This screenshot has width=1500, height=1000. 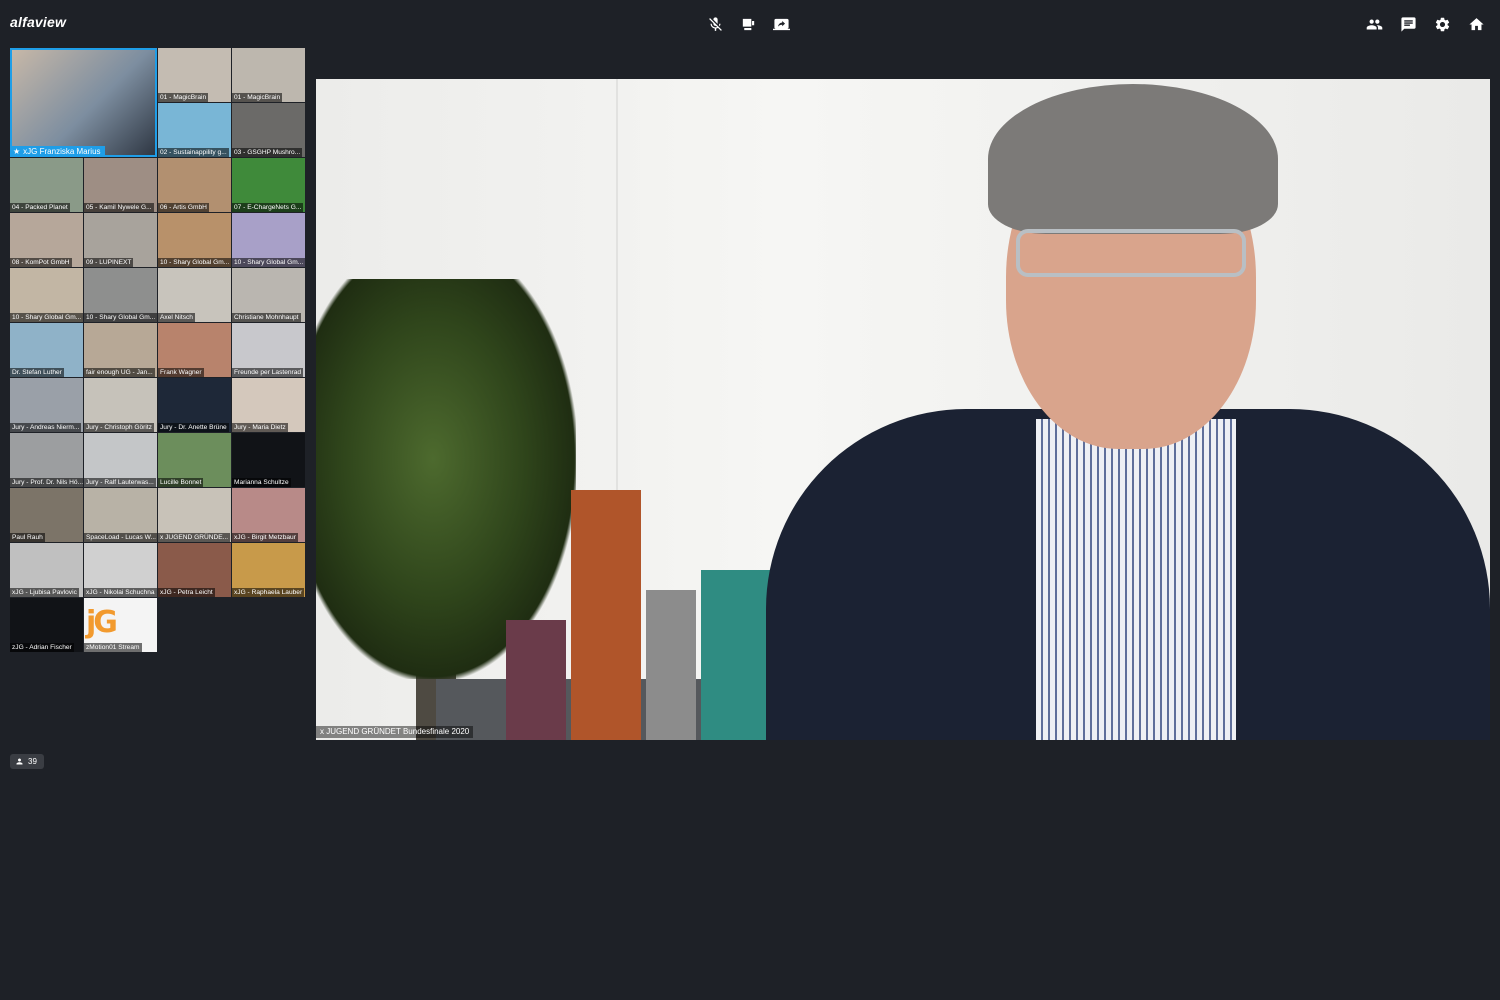 What do you see at coordinates (176, 317) in the screenshot?
I see `tile-label: Axel Nitsch` at bounding box center [176, 317].